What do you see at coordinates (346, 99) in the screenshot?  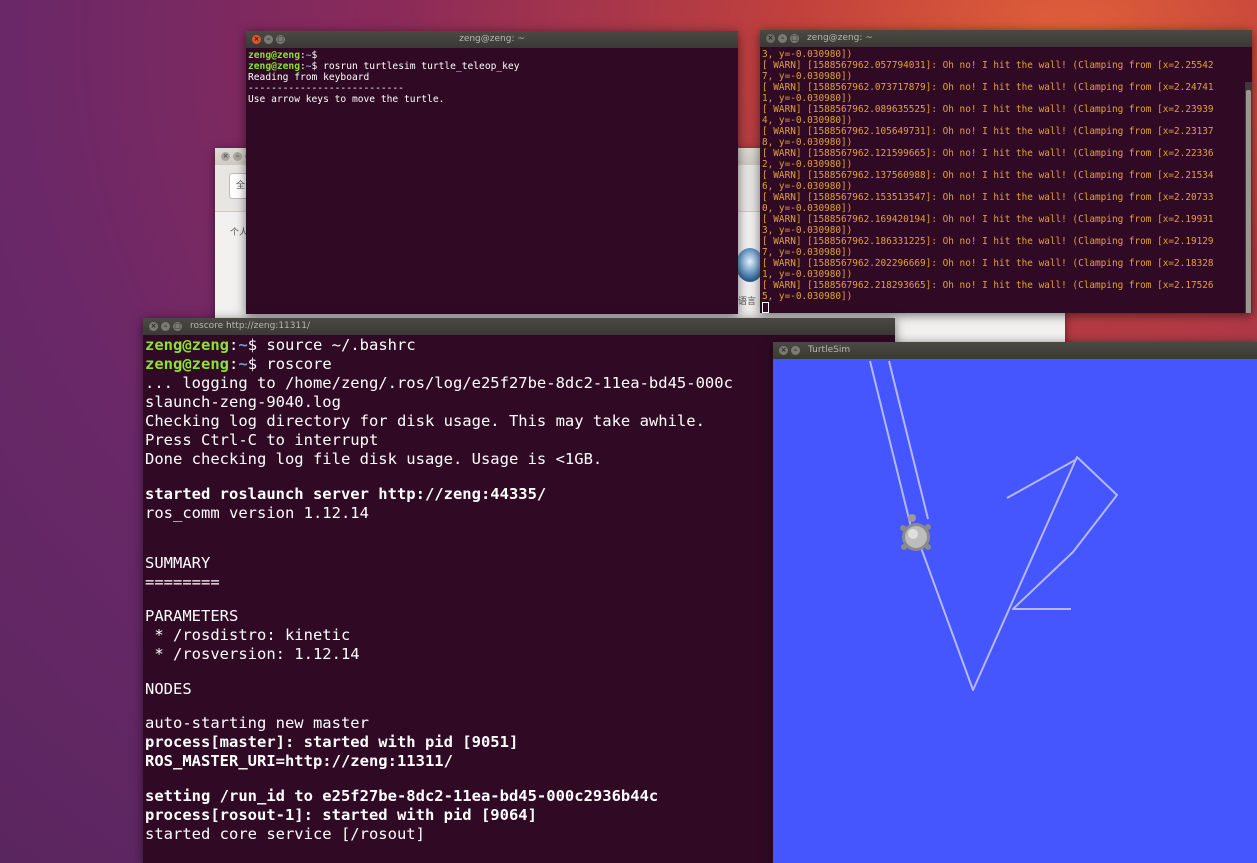 I see `terminal-line: Use arrow keys to move the turtle.` at bounding box center [346, 99].